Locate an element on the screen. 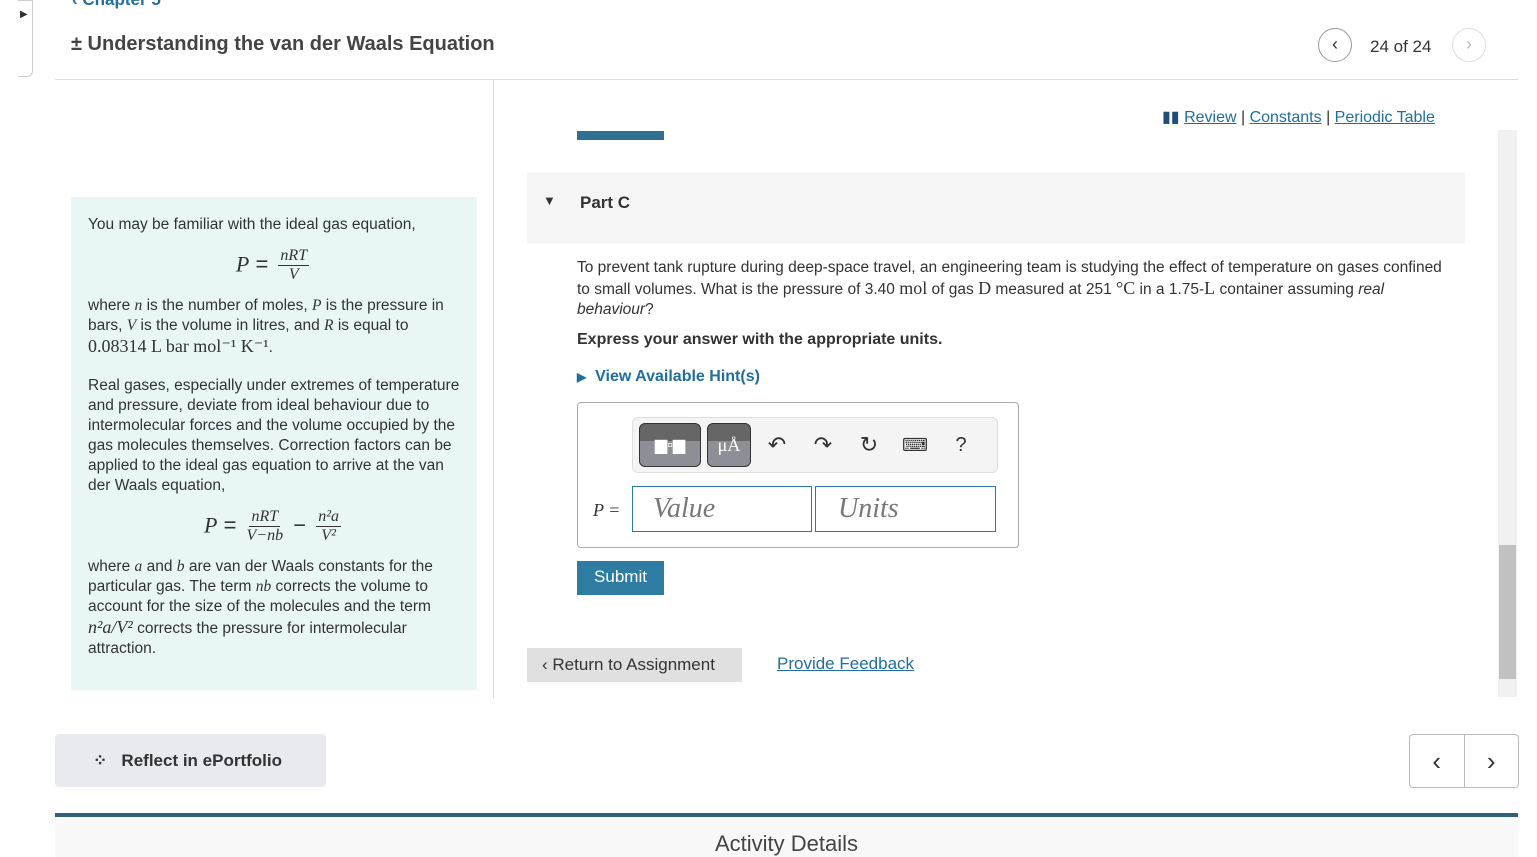 This screenshot has width=1537, height=857. units-button: μÅ is located at coordinates (729, 445).